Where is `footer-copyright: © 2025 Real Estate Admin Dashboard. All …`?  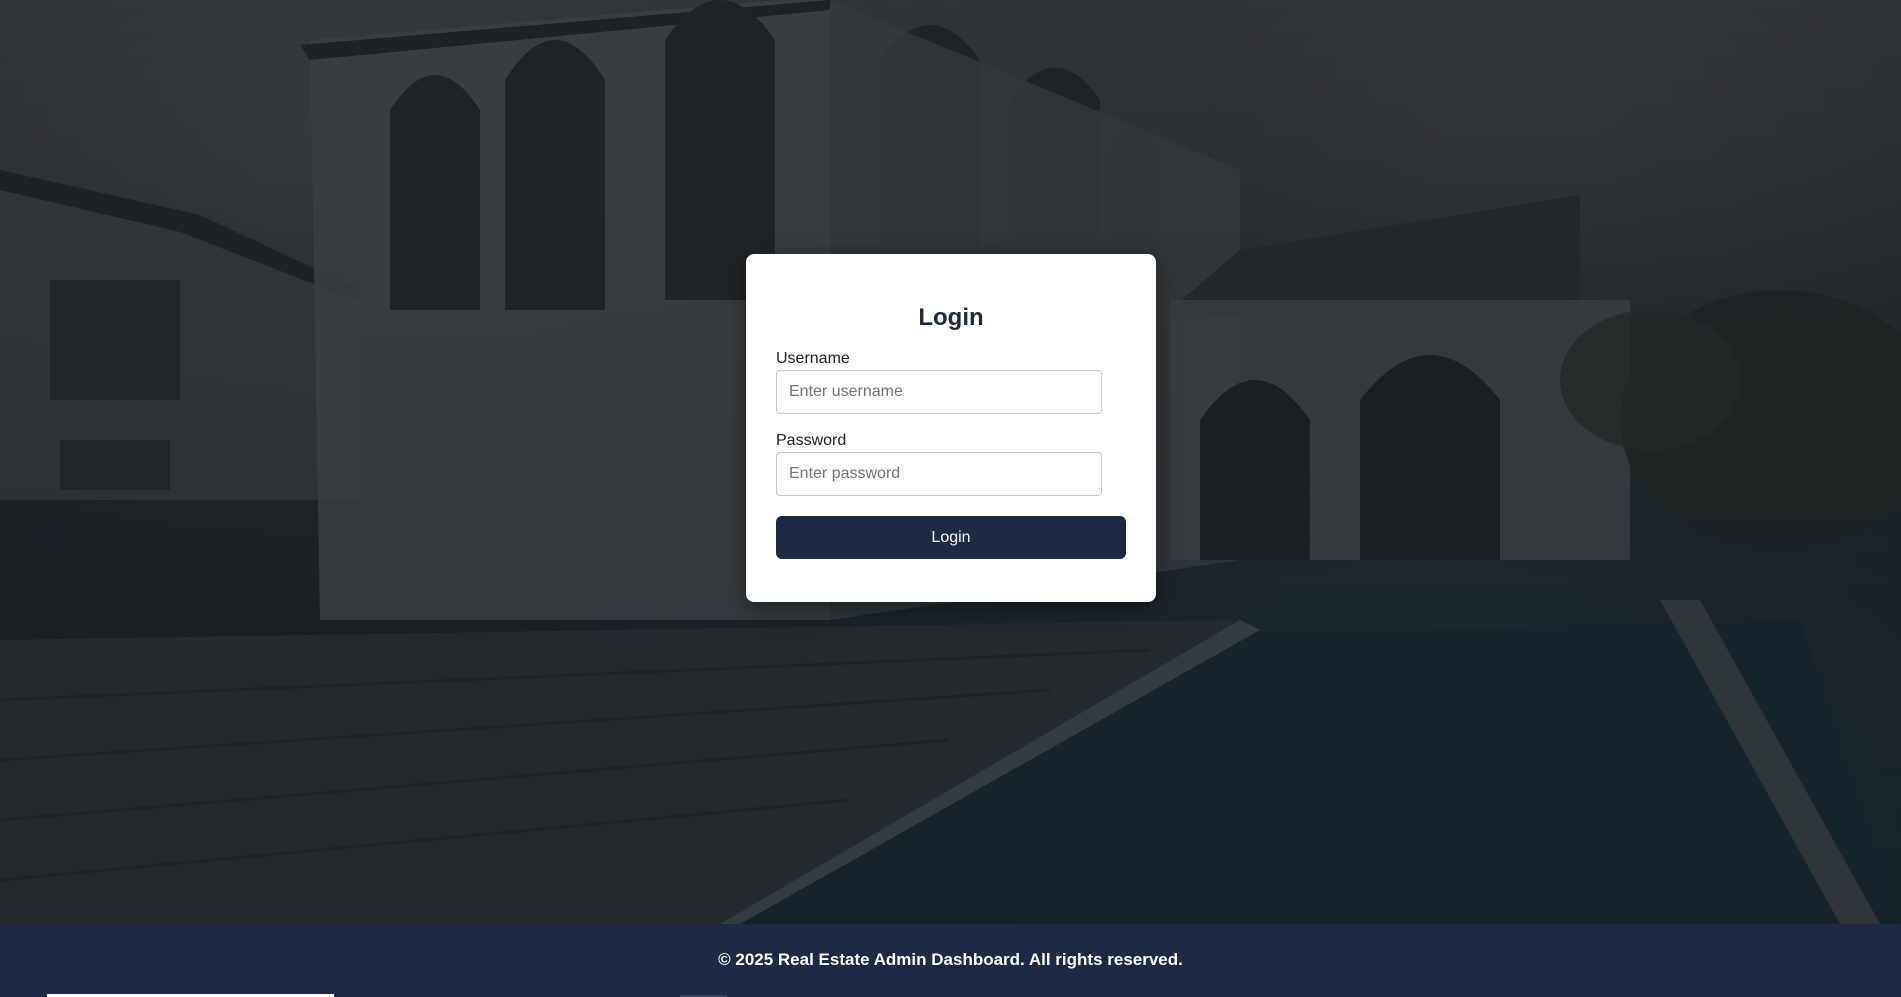
footer-copyright: © 2025 Real Estate Admin Dashboard. All … is located at coordinates (950, 959).